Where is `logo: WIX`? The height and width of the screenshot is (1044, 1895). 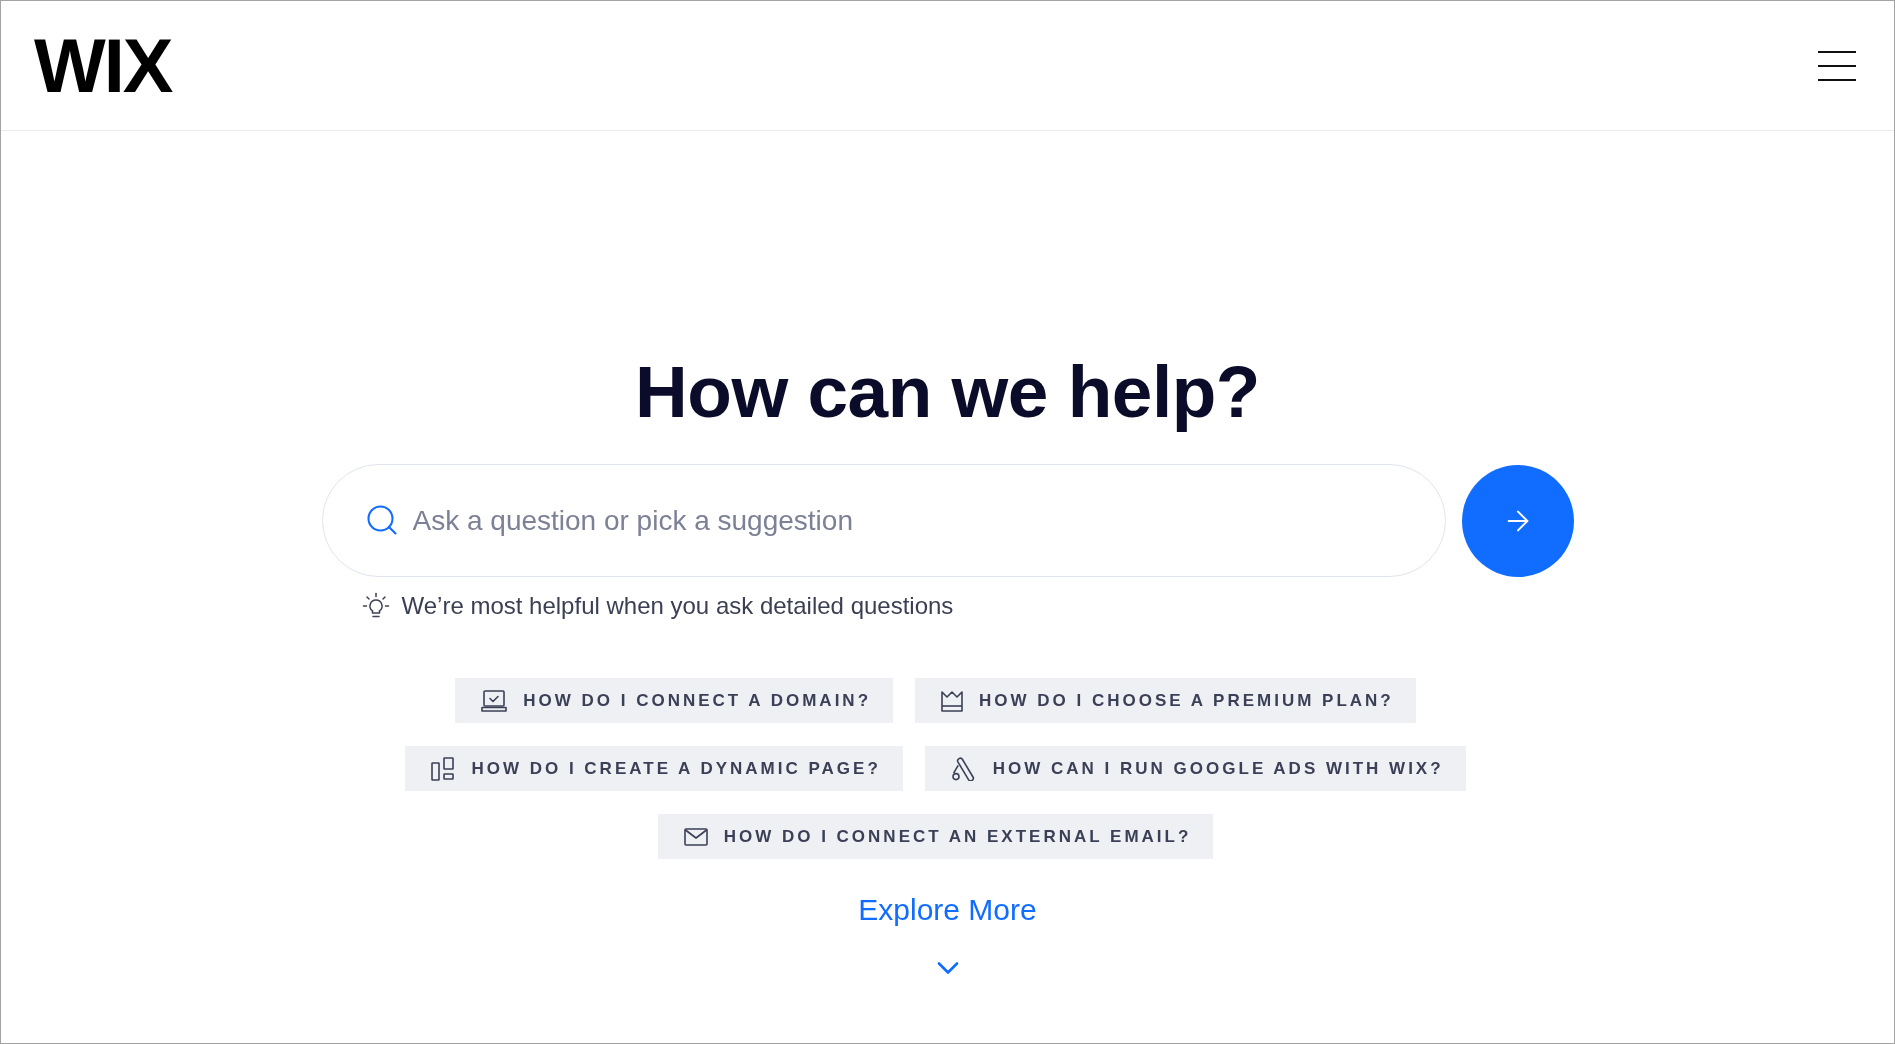
logo: WIX is located at coordinates (103, 65).